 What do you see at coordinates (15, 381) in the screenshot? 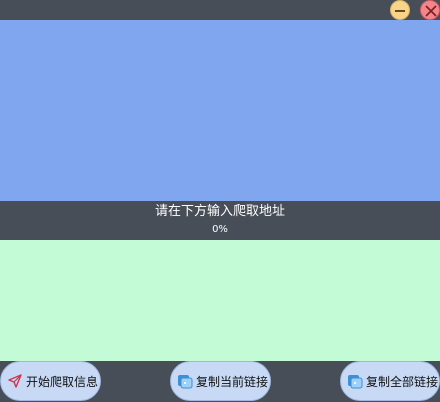
I see `send-arrow-icon` at bounding box center [15, 381].